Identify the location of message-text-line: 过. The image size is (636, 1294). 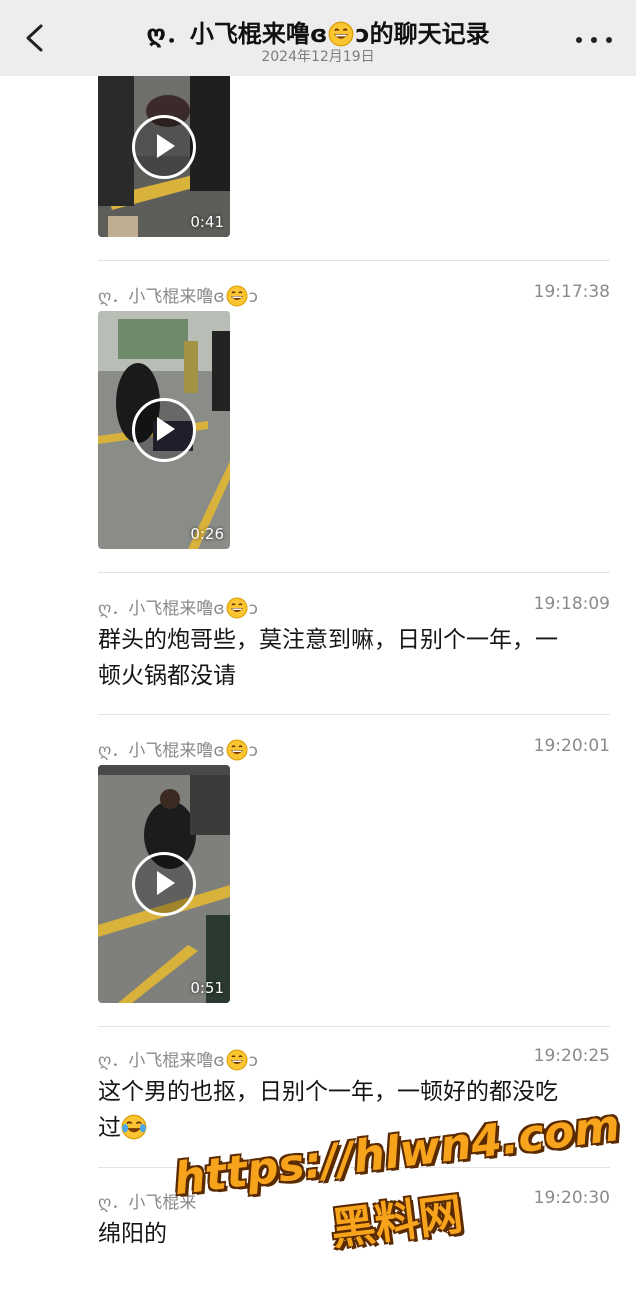
(354, 1128).